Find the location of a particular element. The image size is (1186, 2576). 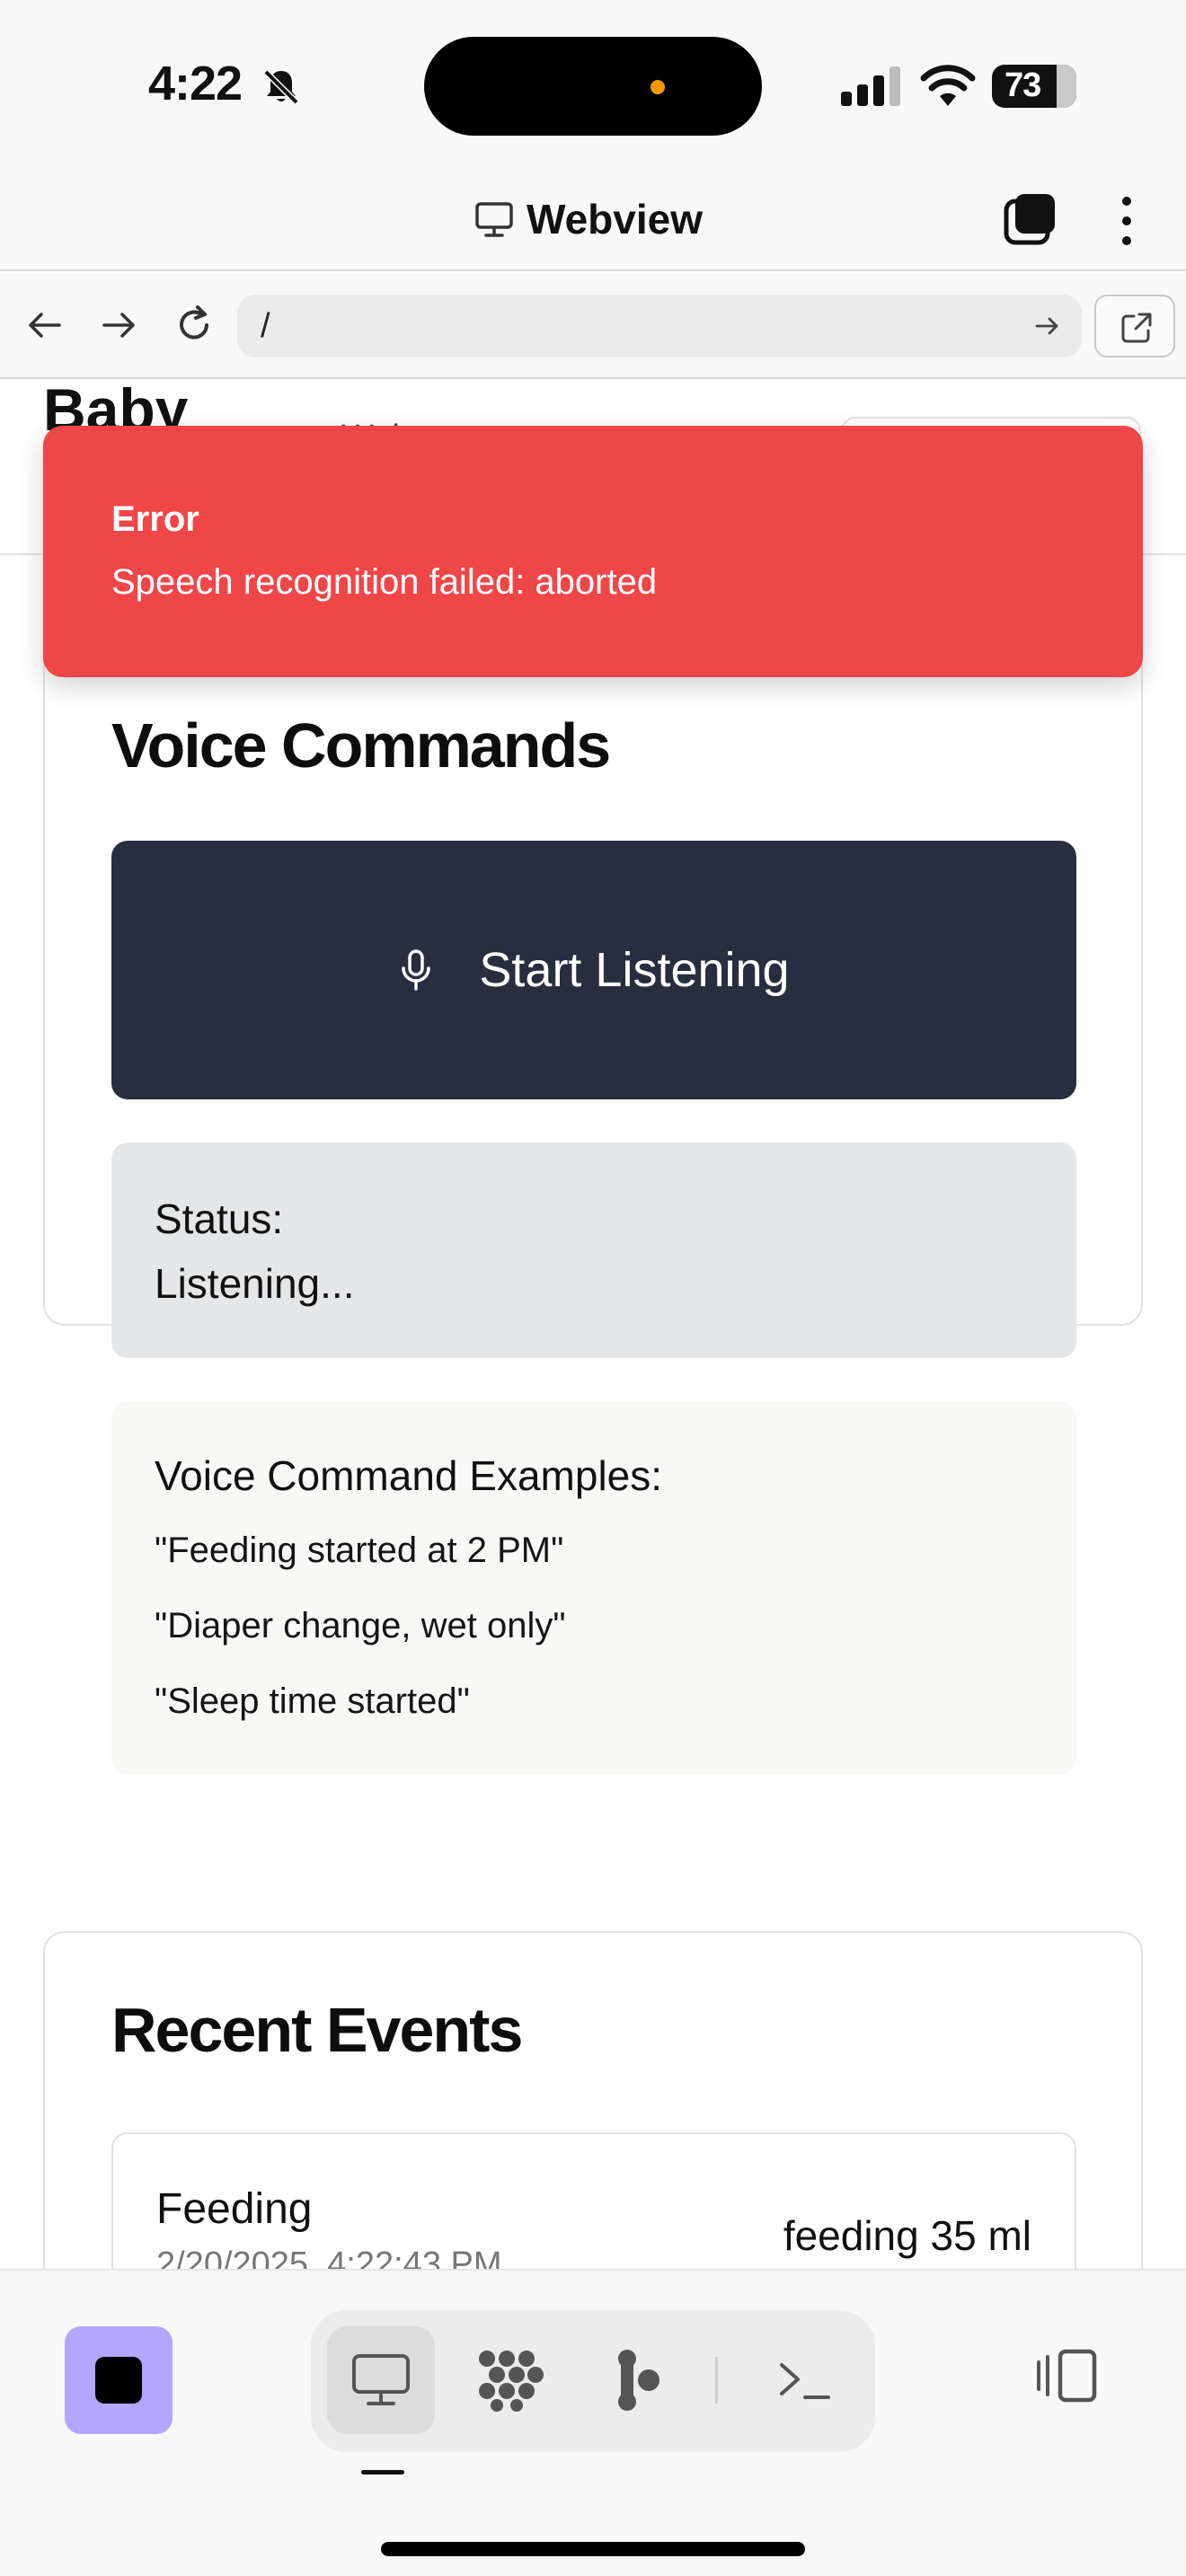

view-switcher is located at coordinates (593, 2381).